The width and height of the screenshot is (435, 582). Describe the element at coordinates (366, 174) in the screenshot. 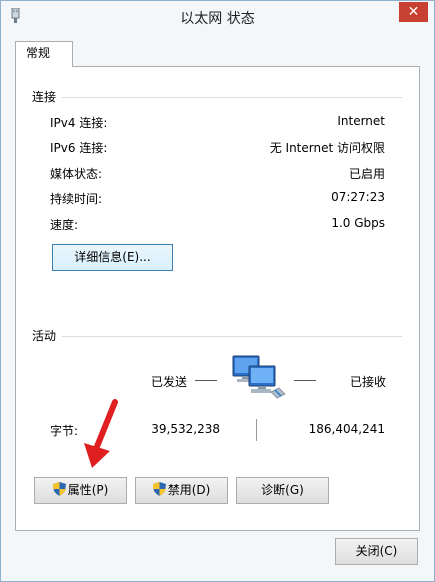

I see `media-state-value: 已启用` at that location.